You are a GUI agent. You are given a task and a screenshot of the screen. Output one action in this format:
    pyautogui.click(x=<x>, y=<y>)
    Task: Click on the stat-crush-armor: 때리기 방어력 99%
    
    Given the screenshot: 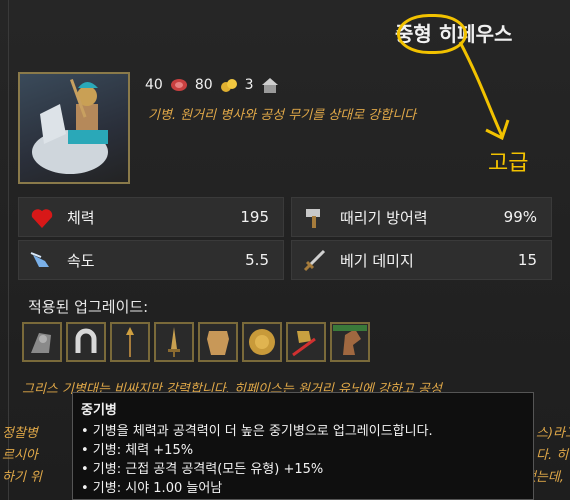 What is the action you would take?
    pyautogui.click(x=421, y=217)
    